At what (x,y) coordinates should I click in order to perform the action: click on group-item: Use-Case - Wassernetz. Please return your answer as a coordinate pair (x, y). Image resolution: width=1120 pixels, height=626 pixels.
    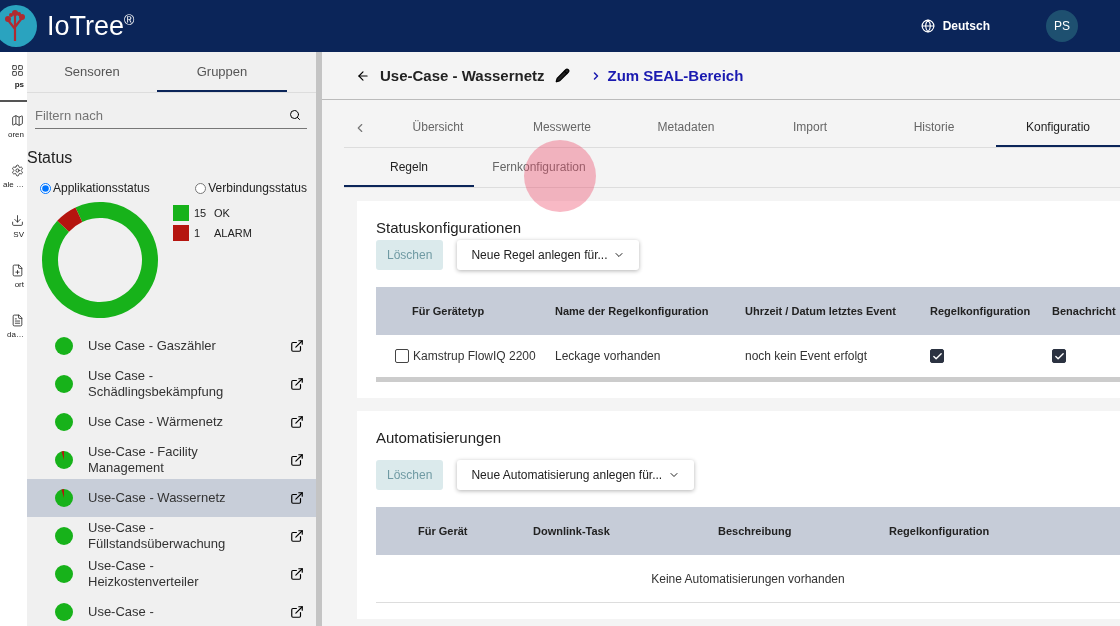
    Looking at the image, I should click on (171, 498).